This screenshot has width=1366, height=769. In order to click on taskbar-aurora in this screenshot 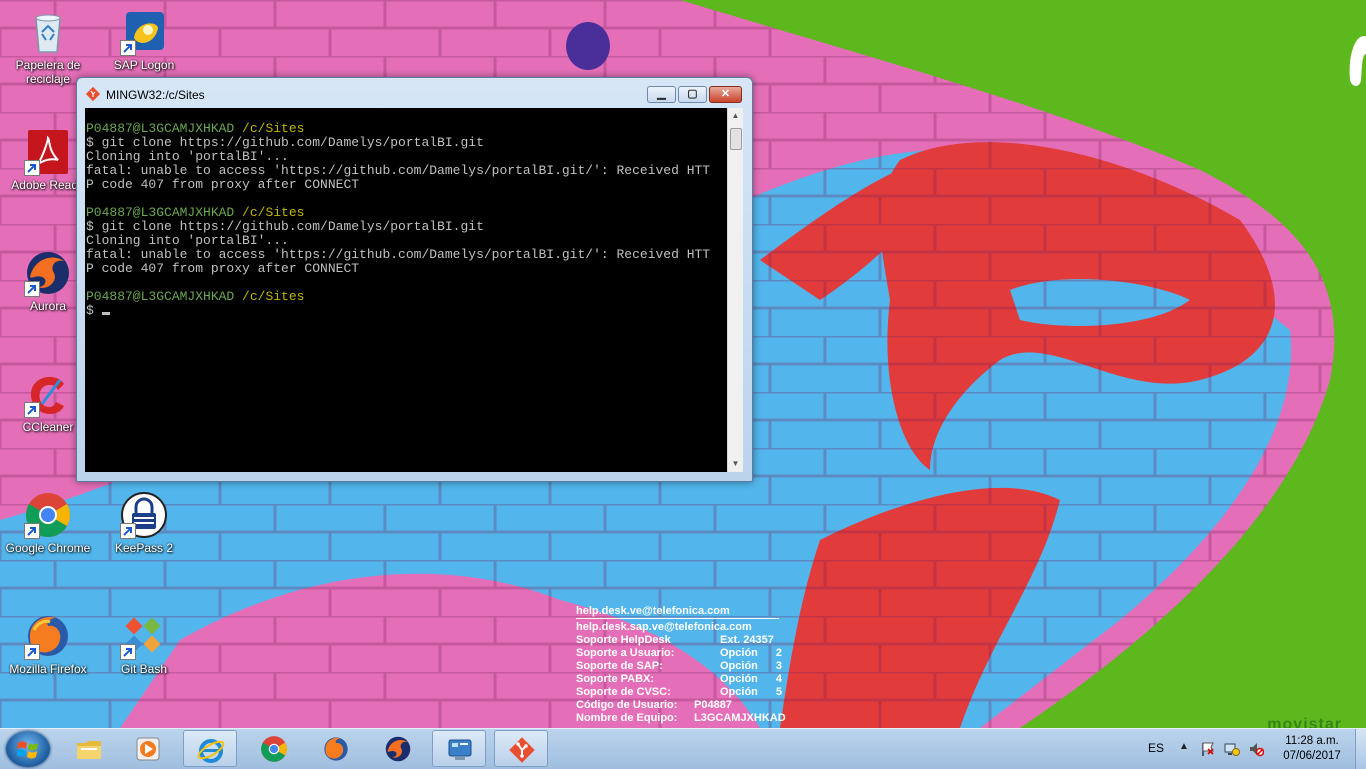, I will do `click(398, 748)`.